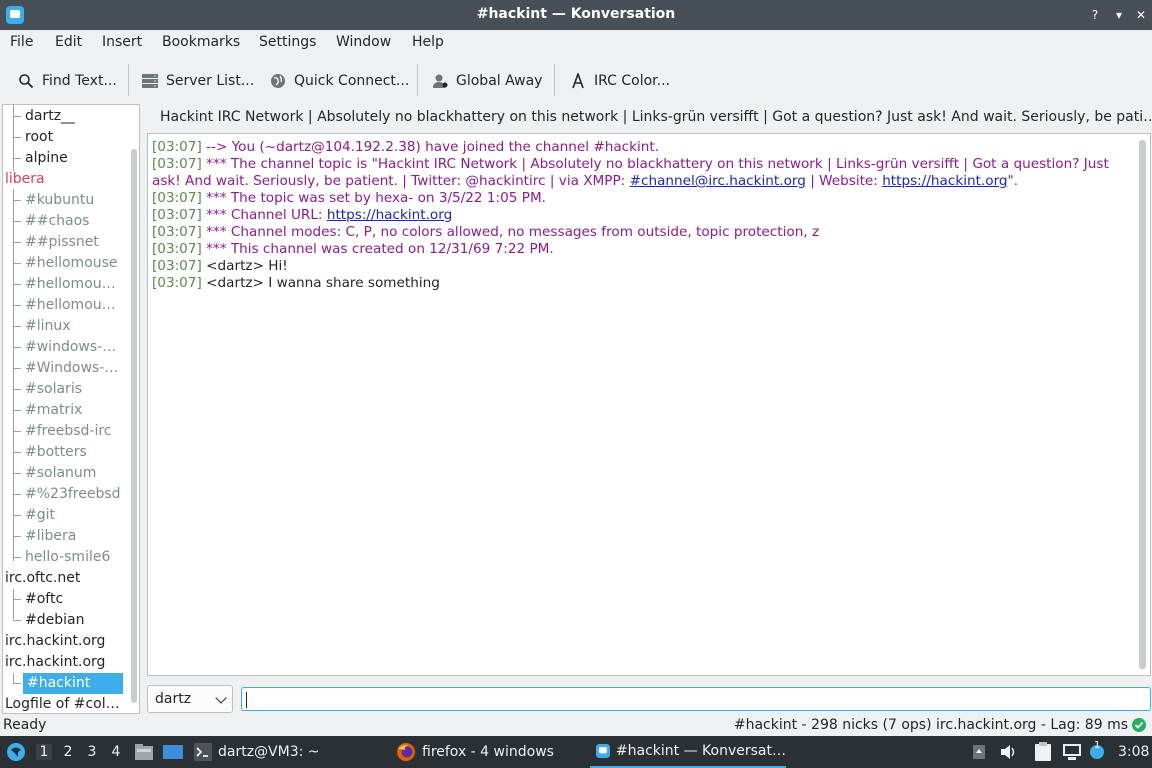  I want to click on tree-channel: #matrix, so click(53, 410).